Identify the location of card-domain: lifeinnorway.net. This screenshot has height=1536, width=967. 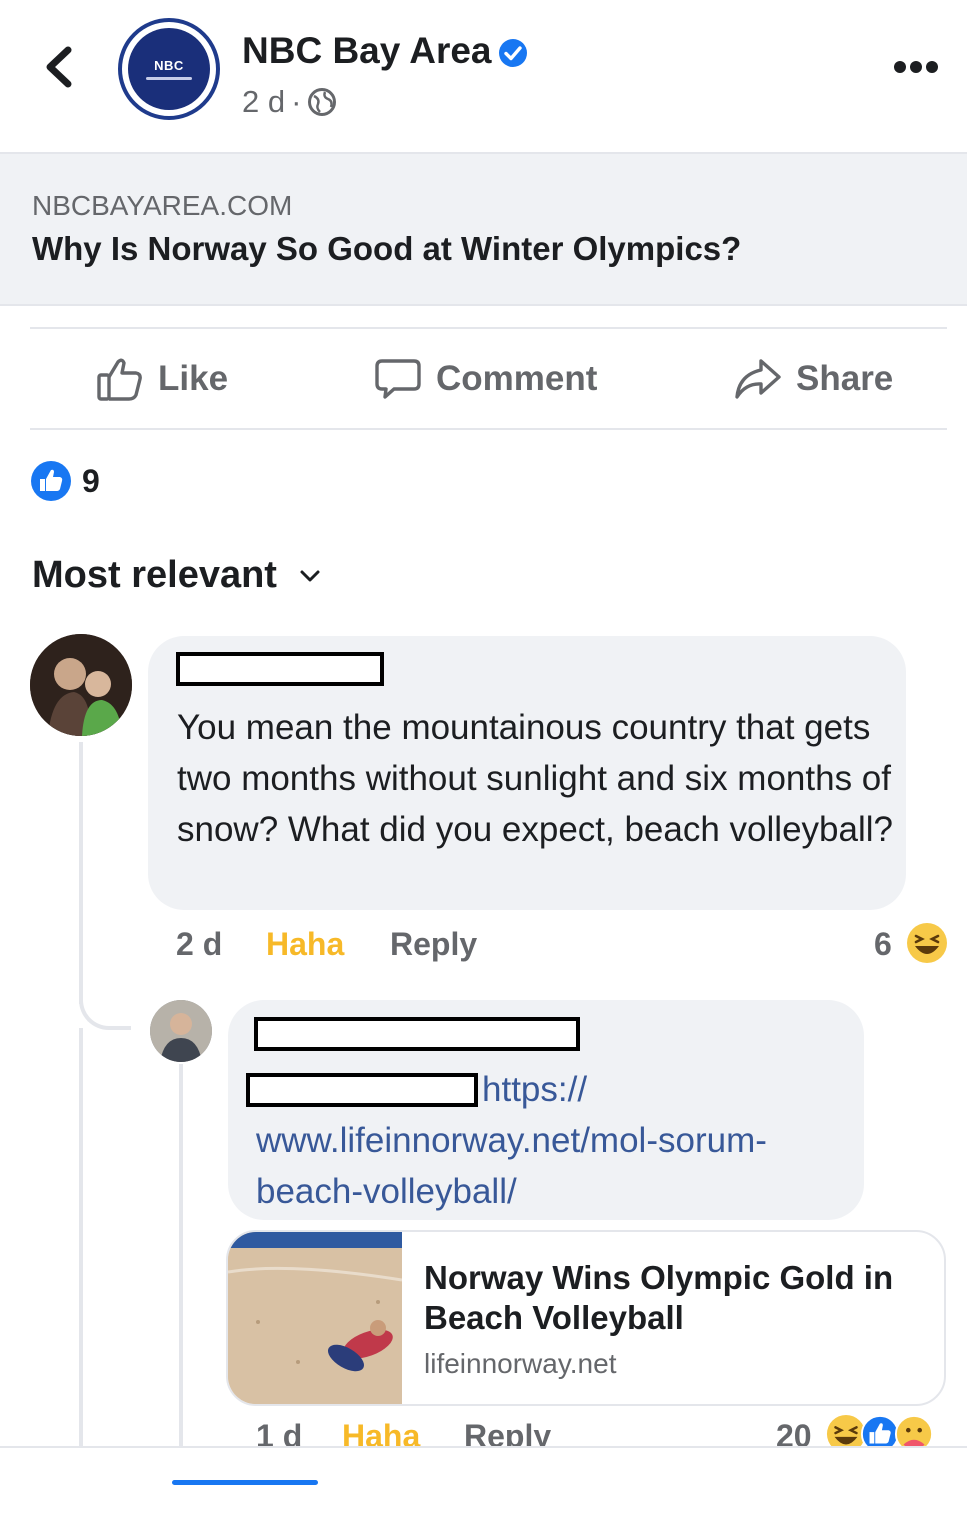
(520, 1363).